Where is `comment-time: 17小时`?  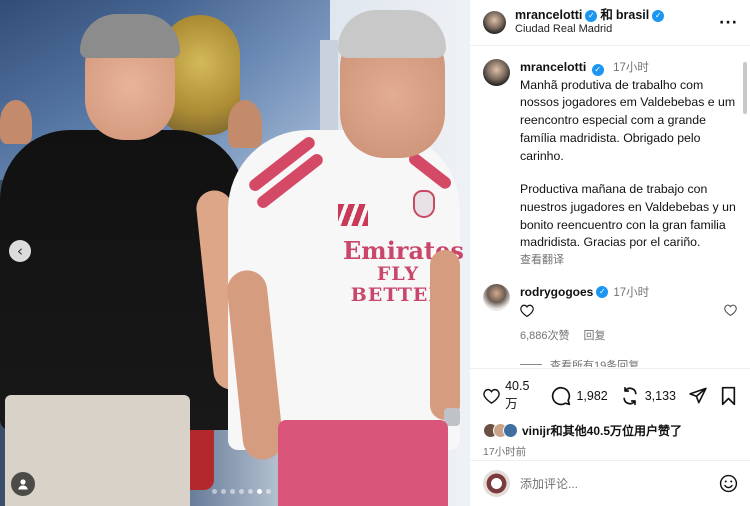 comment-time: 17小时 is located at coordinates (631, 292).